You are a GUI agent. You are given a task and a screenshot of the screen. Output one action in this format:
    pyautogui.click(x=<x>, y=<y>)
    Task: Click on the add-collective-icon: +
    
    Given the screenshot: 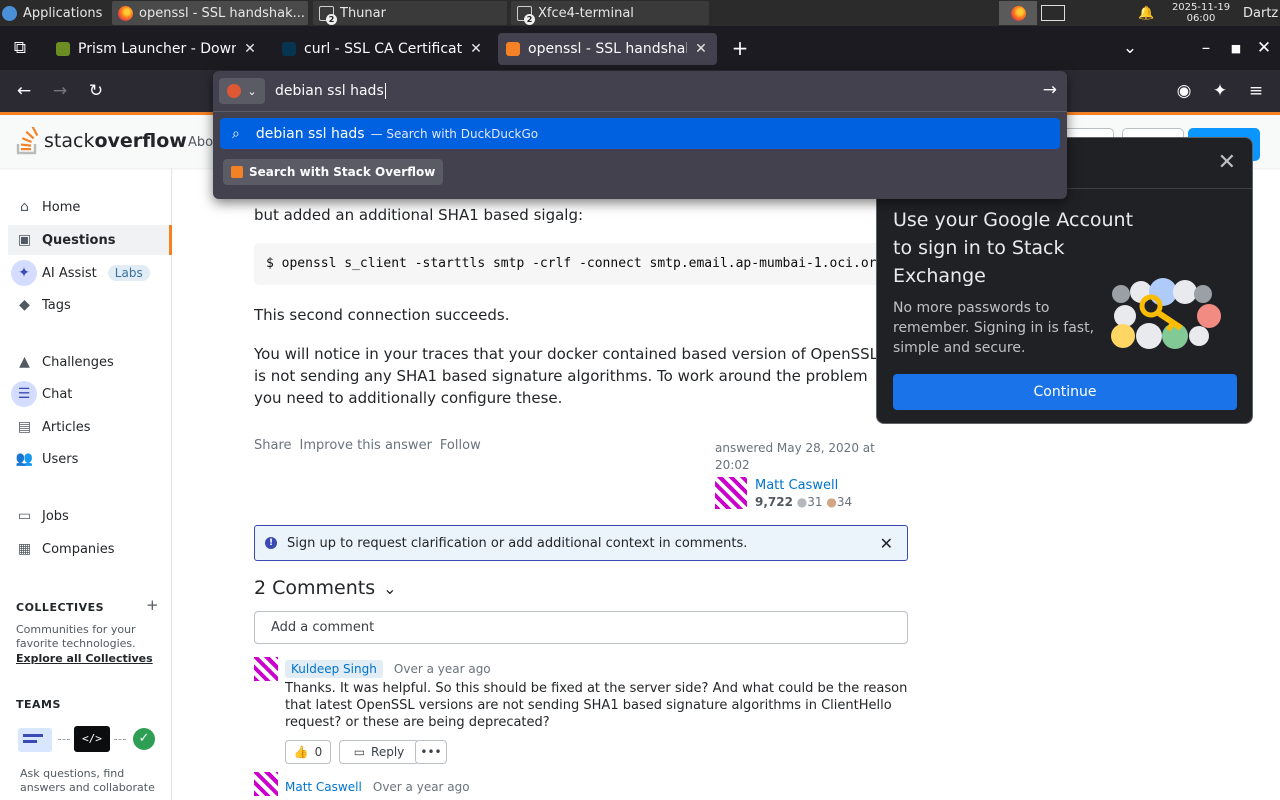 What is the action you would take?
    pyautogui.click(x=152, y=605)
    